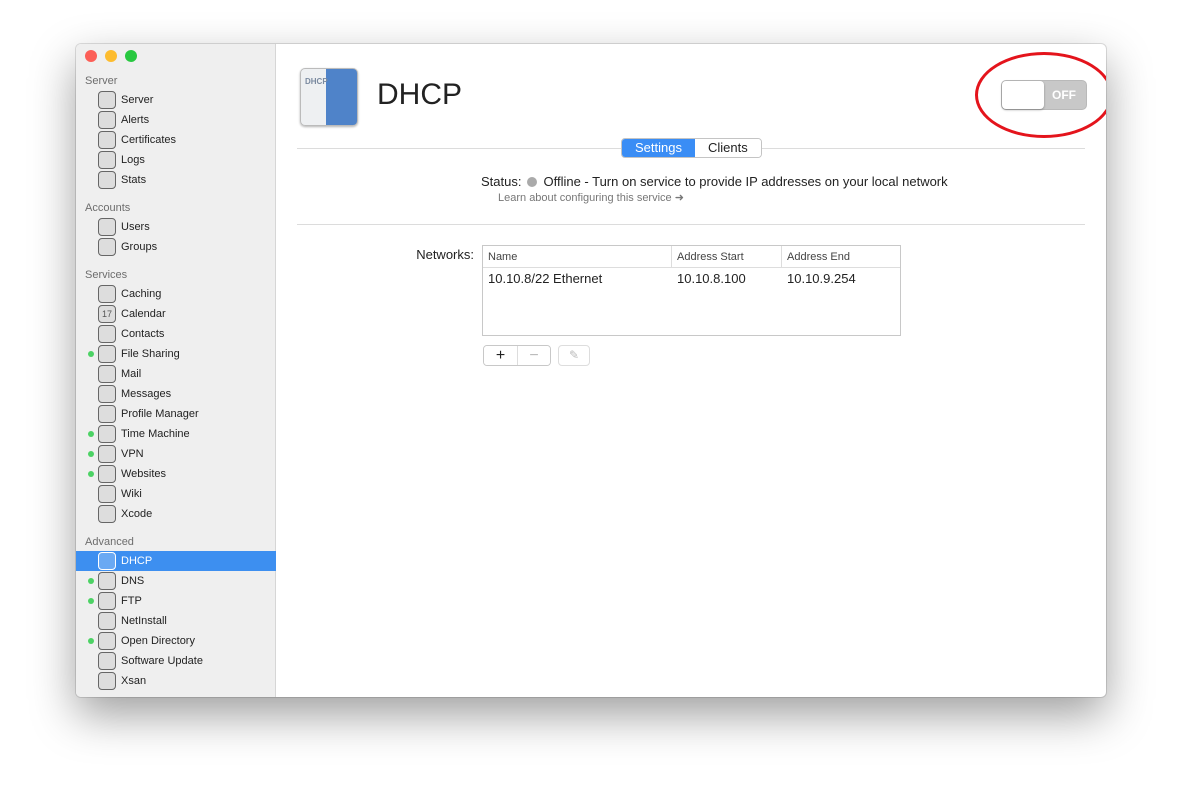 This screenshot has height=789, width=1186. Describe the element at coordinates (500, 355) in the screenshot. I see `add-network-button: +` at that location.